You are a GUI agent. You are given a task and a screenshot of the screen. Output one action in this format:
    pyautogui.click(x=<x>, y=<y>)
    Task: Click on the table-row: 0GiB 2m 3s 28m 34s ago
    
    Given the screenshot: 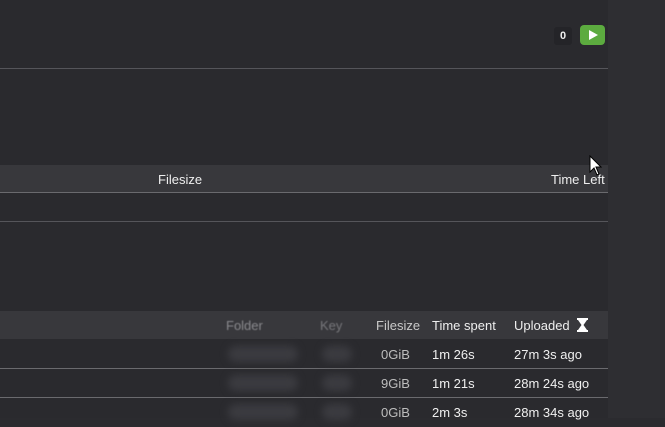 What is the action you would take?
    pyautogui.click(x=304, y=412)
    